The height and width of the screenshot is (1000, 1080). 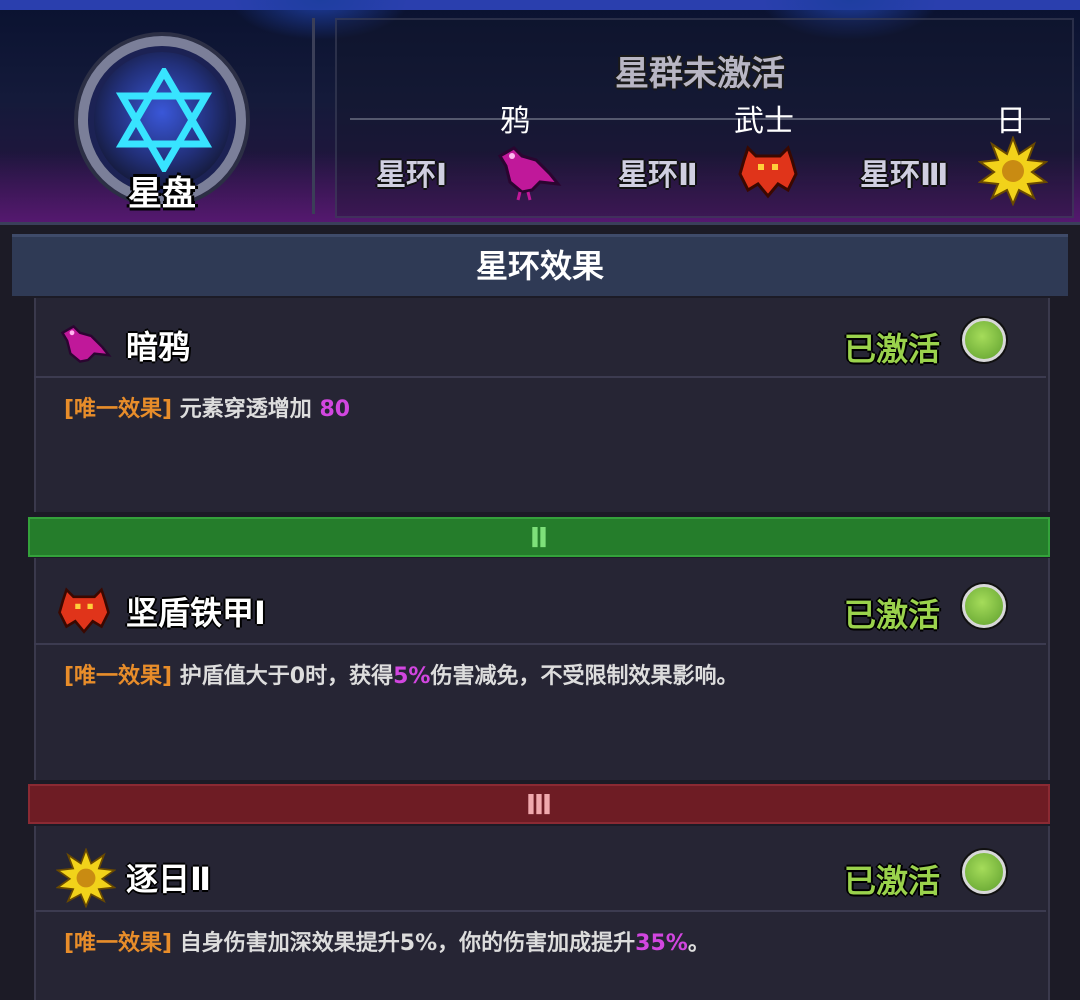 I want to click on tier-2-bar: Ⅱ, so click(x=539, y=537).